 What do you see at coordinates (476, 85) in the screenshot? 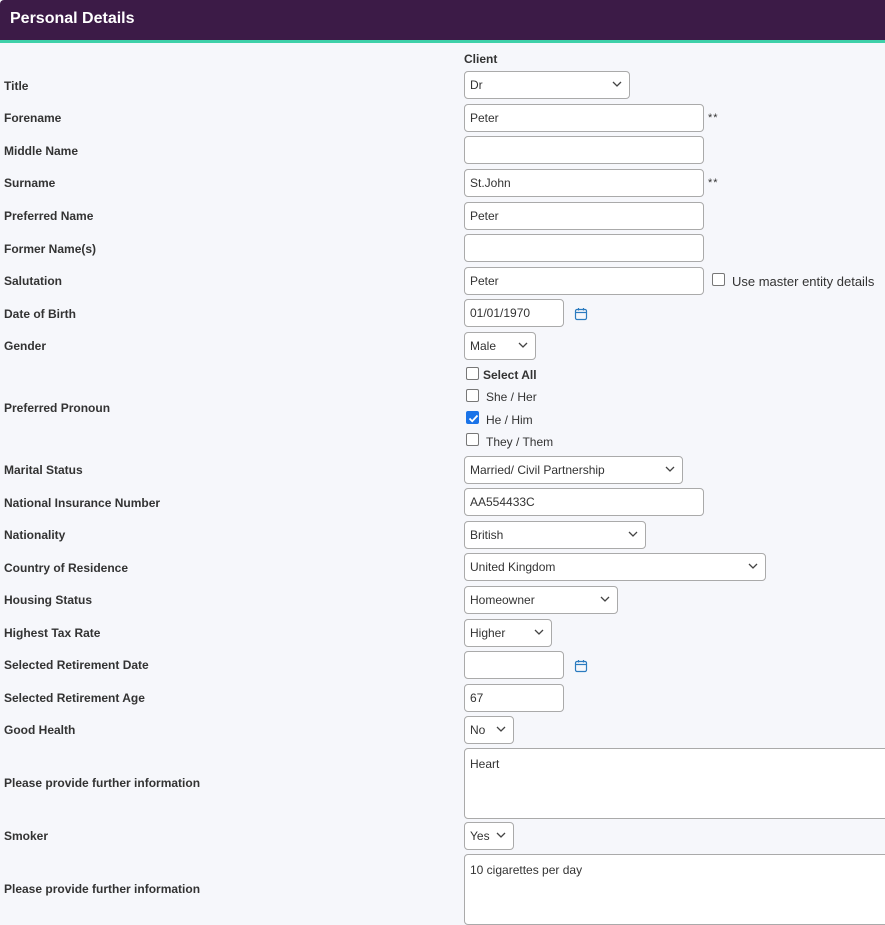
I see `title-select-value: Dr` at bounding box center [476, 85].